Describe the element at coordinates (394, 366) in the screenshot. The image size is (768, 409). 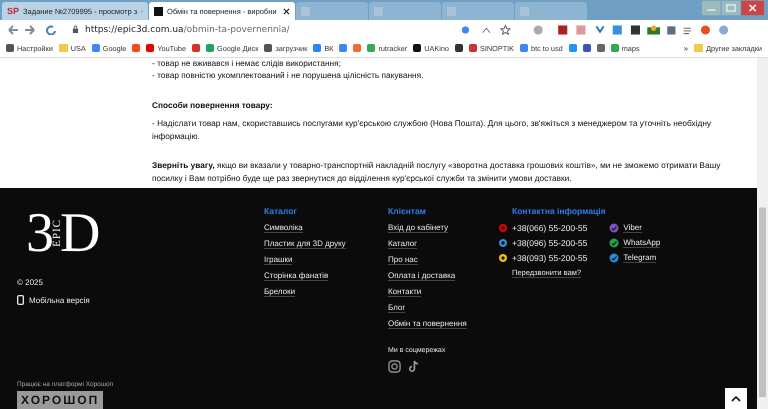
I see `instagram-icon` at that location.